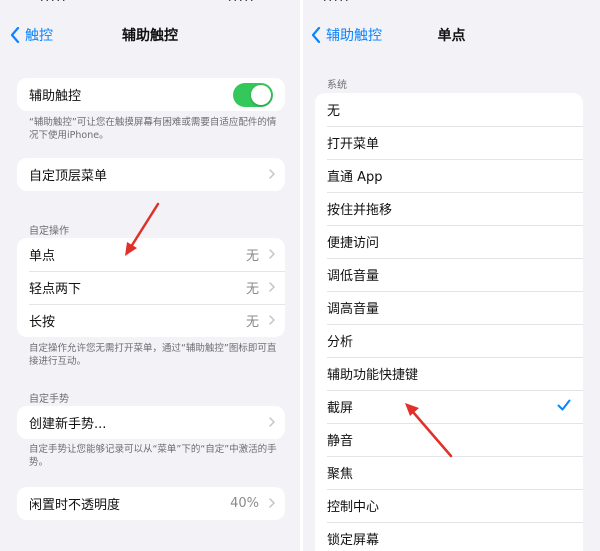 This screenshot has height=551, width=600. Describe the element at coordinates (55, 289) in the screenshot. I see `row-label: 轻点两下` at that location.